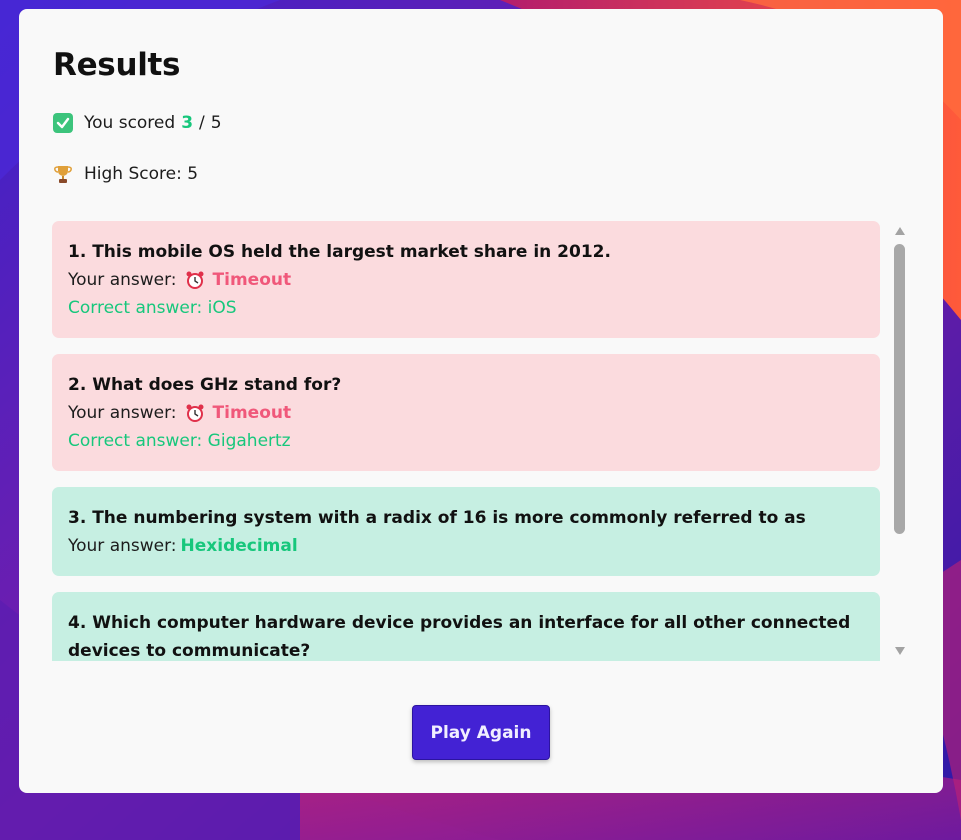 This screenshot has height=840, width=961. What do you see at coordinates (466, 546) in the screenshot?
I see `your-answer-line: Your answer: Hexidecimal` at bounding box center [466, 546].